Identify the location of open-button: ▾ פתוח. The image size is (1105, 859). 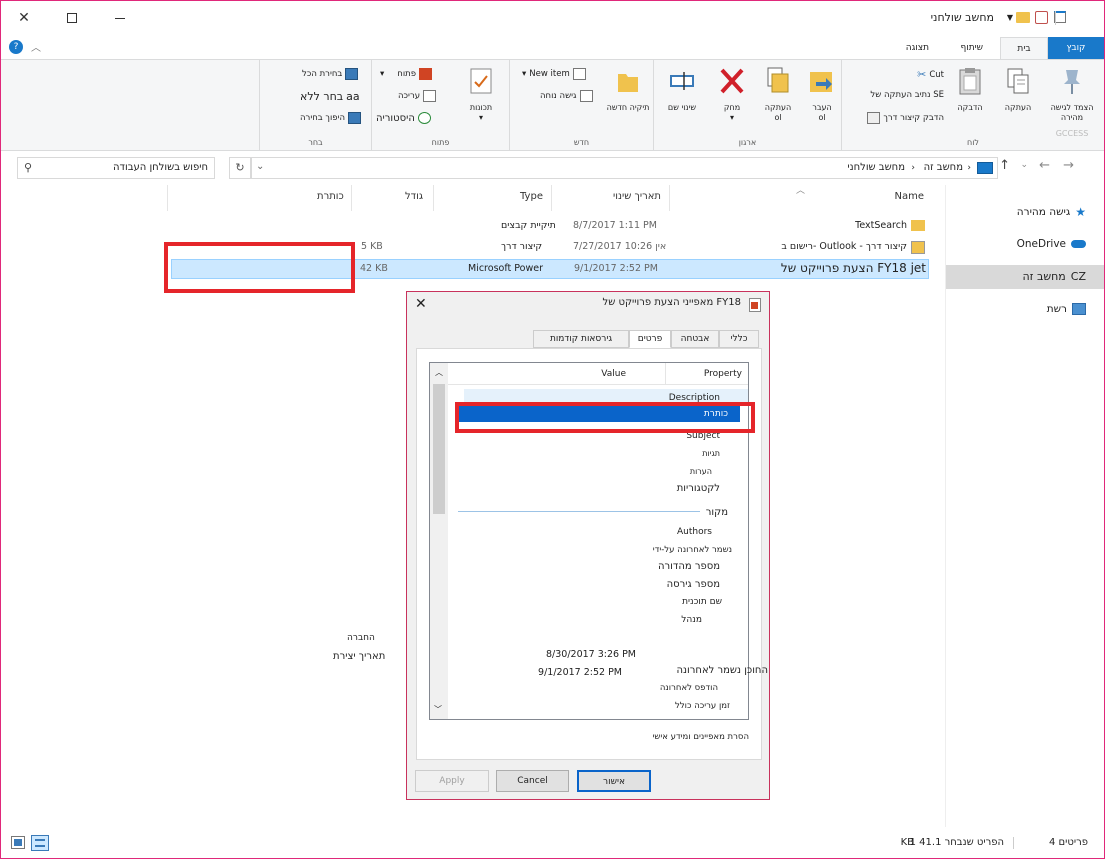
(406, 74).